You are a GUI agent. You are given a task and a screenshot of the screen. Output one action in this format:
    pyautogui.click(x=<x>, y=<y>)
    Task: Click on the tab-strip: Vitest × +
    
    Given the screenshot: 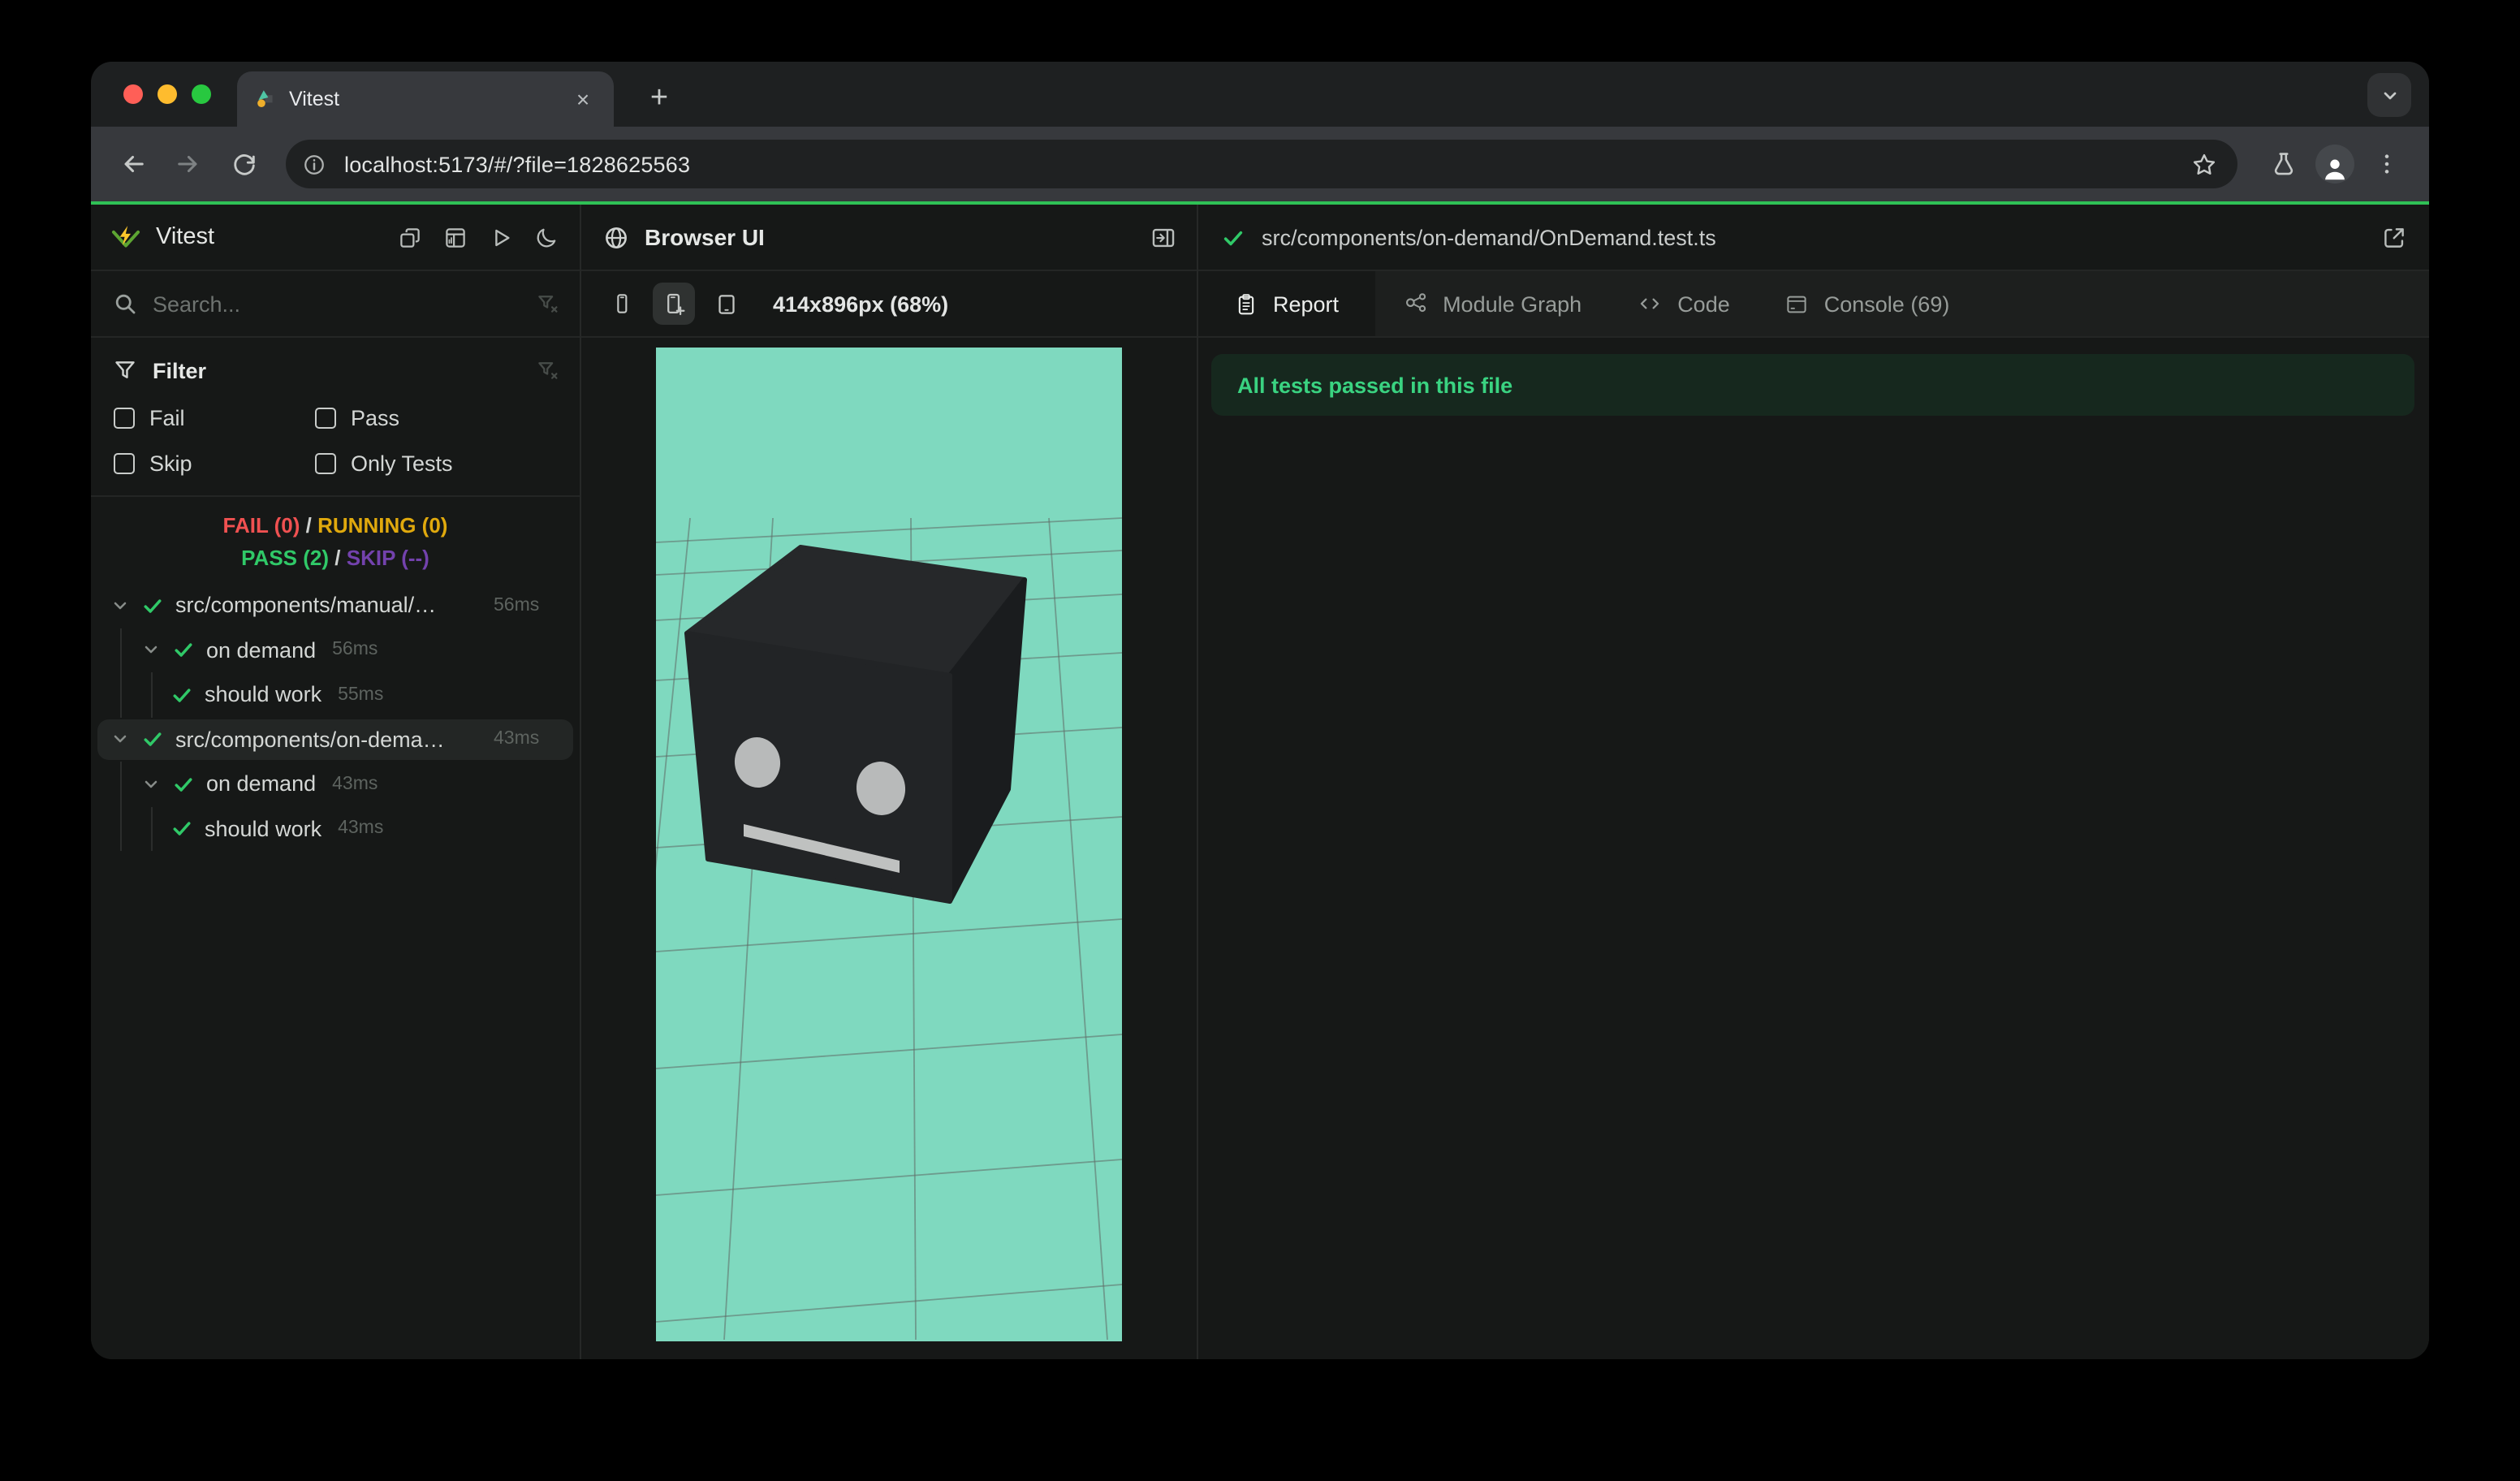 What is the action you would take?
    pyautogui.click(x=1260, y=94)
    